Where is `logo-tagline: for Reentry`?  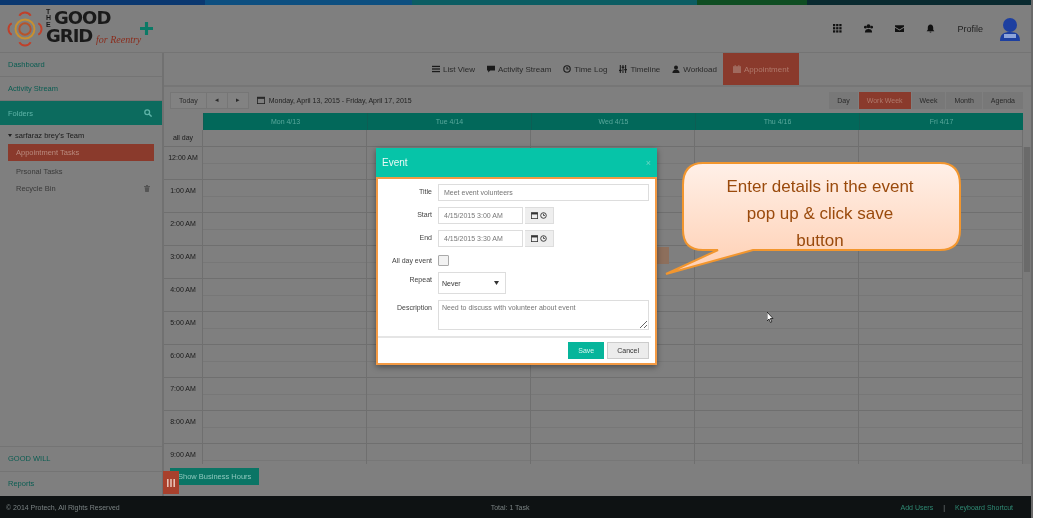
logo-tagline: for Reentry is located at coordinates (119, 39).